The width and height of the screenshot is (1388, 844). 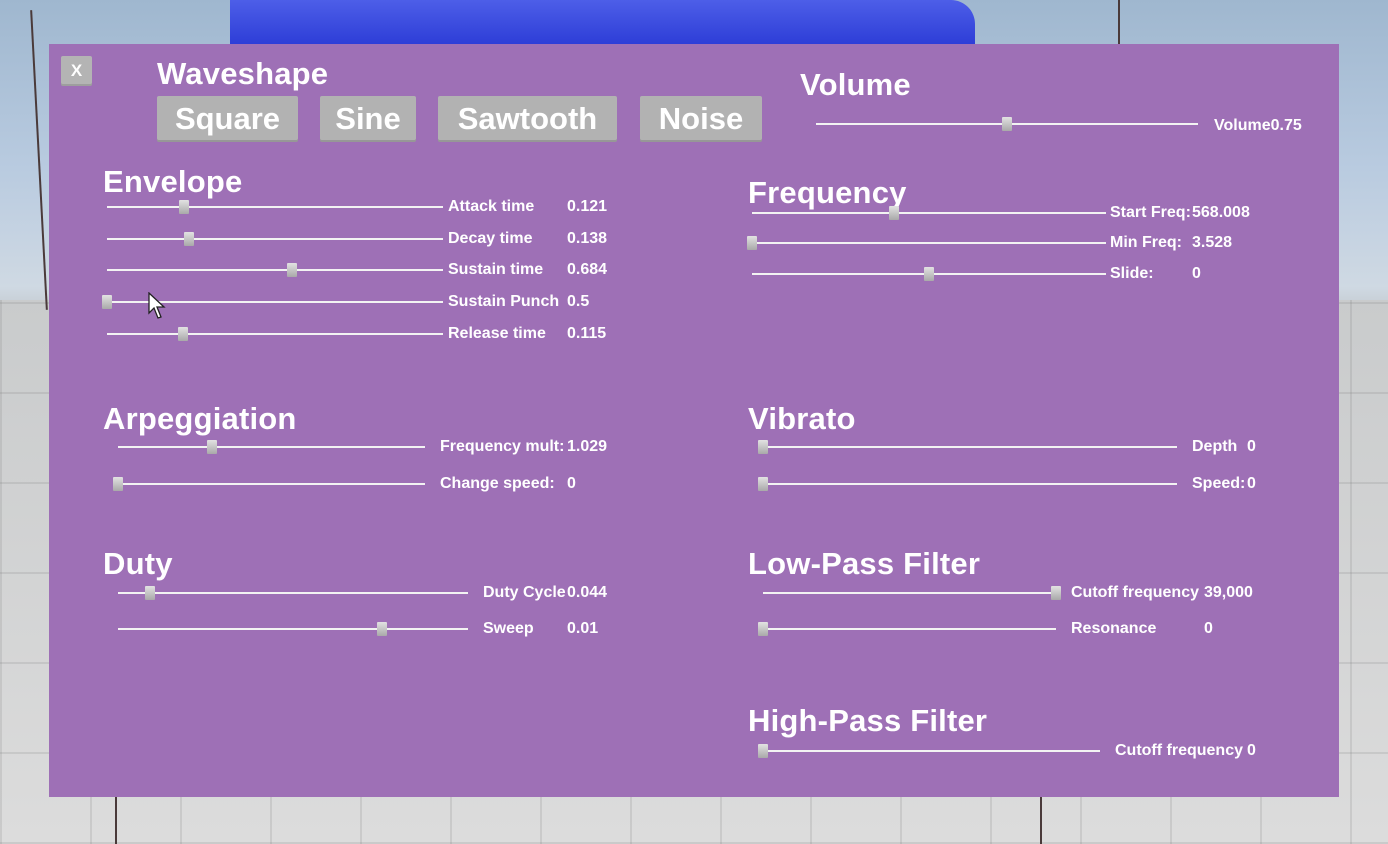 What do you see at coordinates (926, 243) in the screenshot?
I see `min-freq-slider` at bounding box center [926, 243].